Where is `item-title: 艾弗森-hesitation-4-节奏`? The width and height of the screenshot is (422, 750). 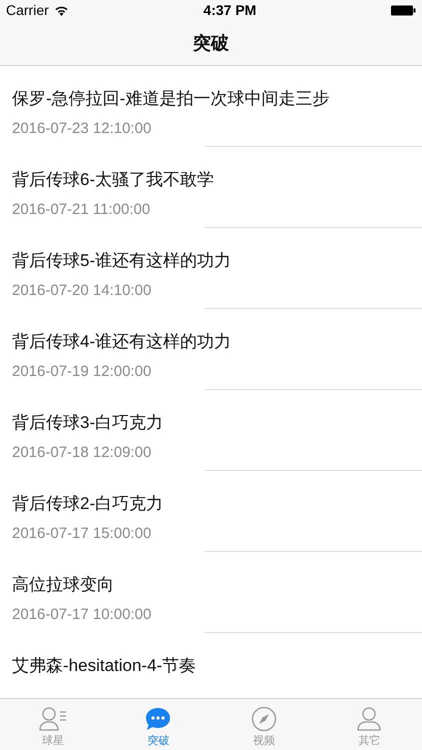 item-title: 艾弗森-hesitation-4-节奏 is located at coordinates (211, 666).